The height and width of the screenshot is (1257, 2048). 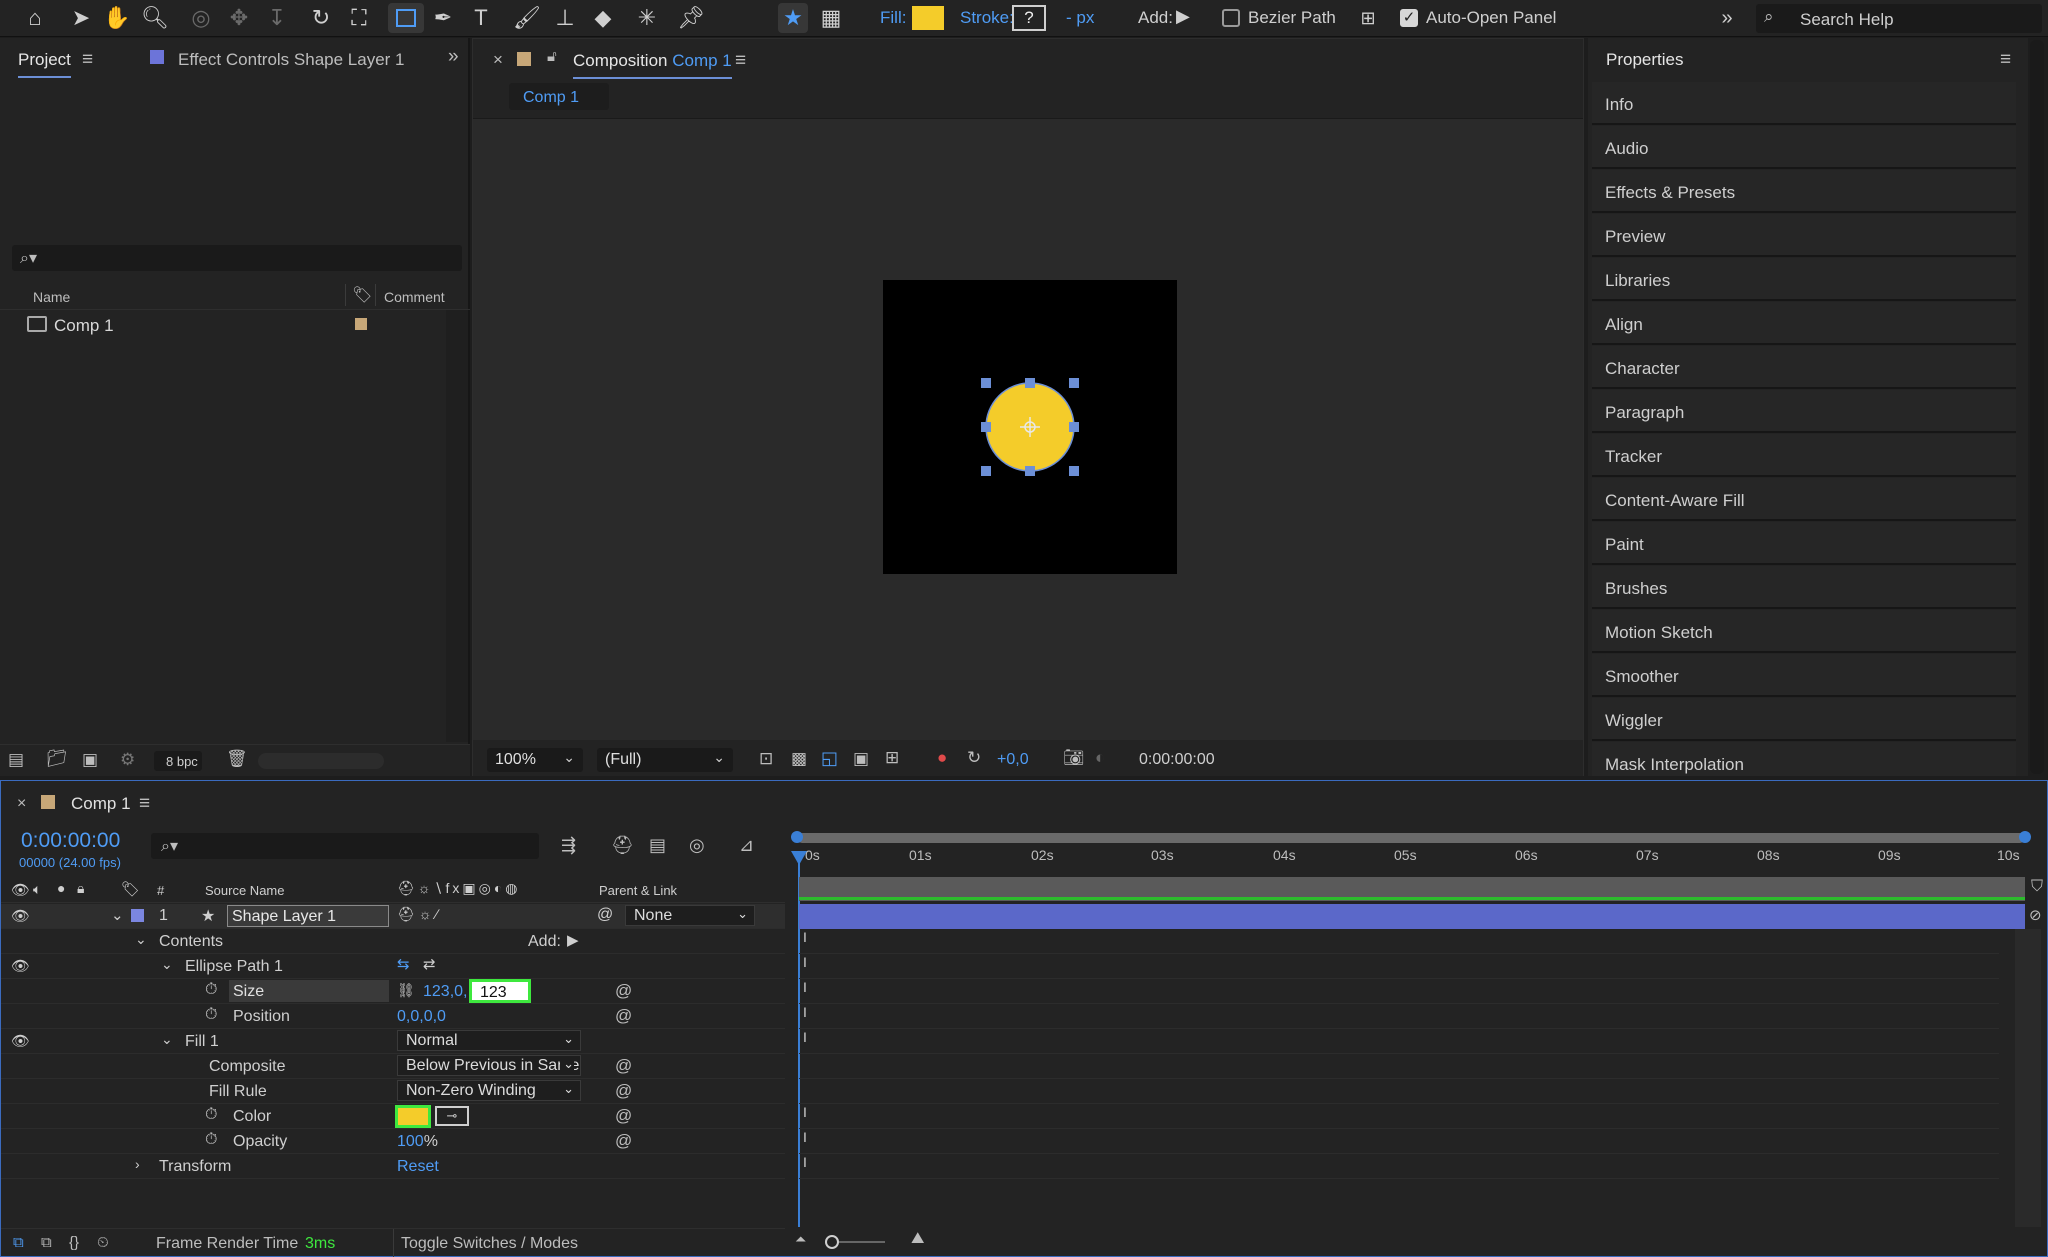 I want to click on properties-item-motion-sketch: Motion Sketch, so click(x=1804, y=631).